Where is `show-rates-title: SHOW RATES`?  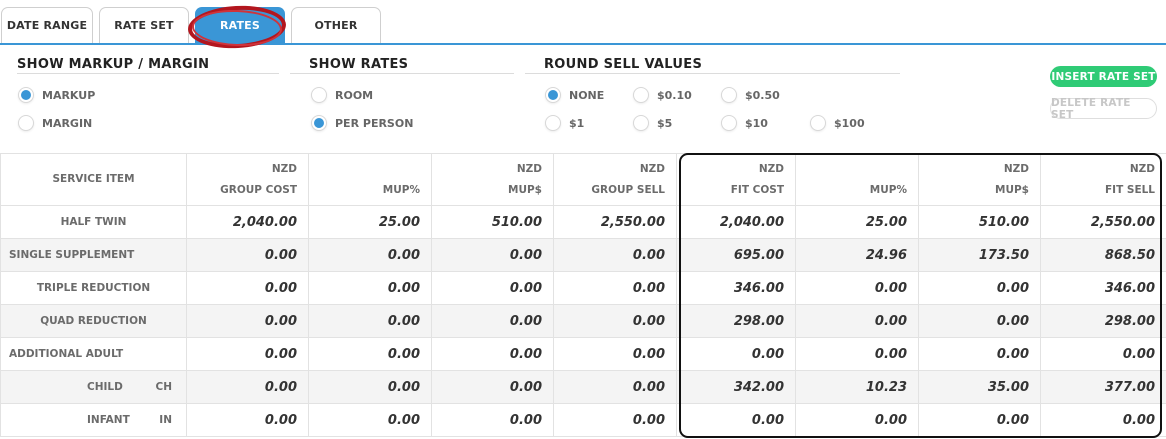
show-rates-title: SHOW RATES is located at coordinates (359, 64).